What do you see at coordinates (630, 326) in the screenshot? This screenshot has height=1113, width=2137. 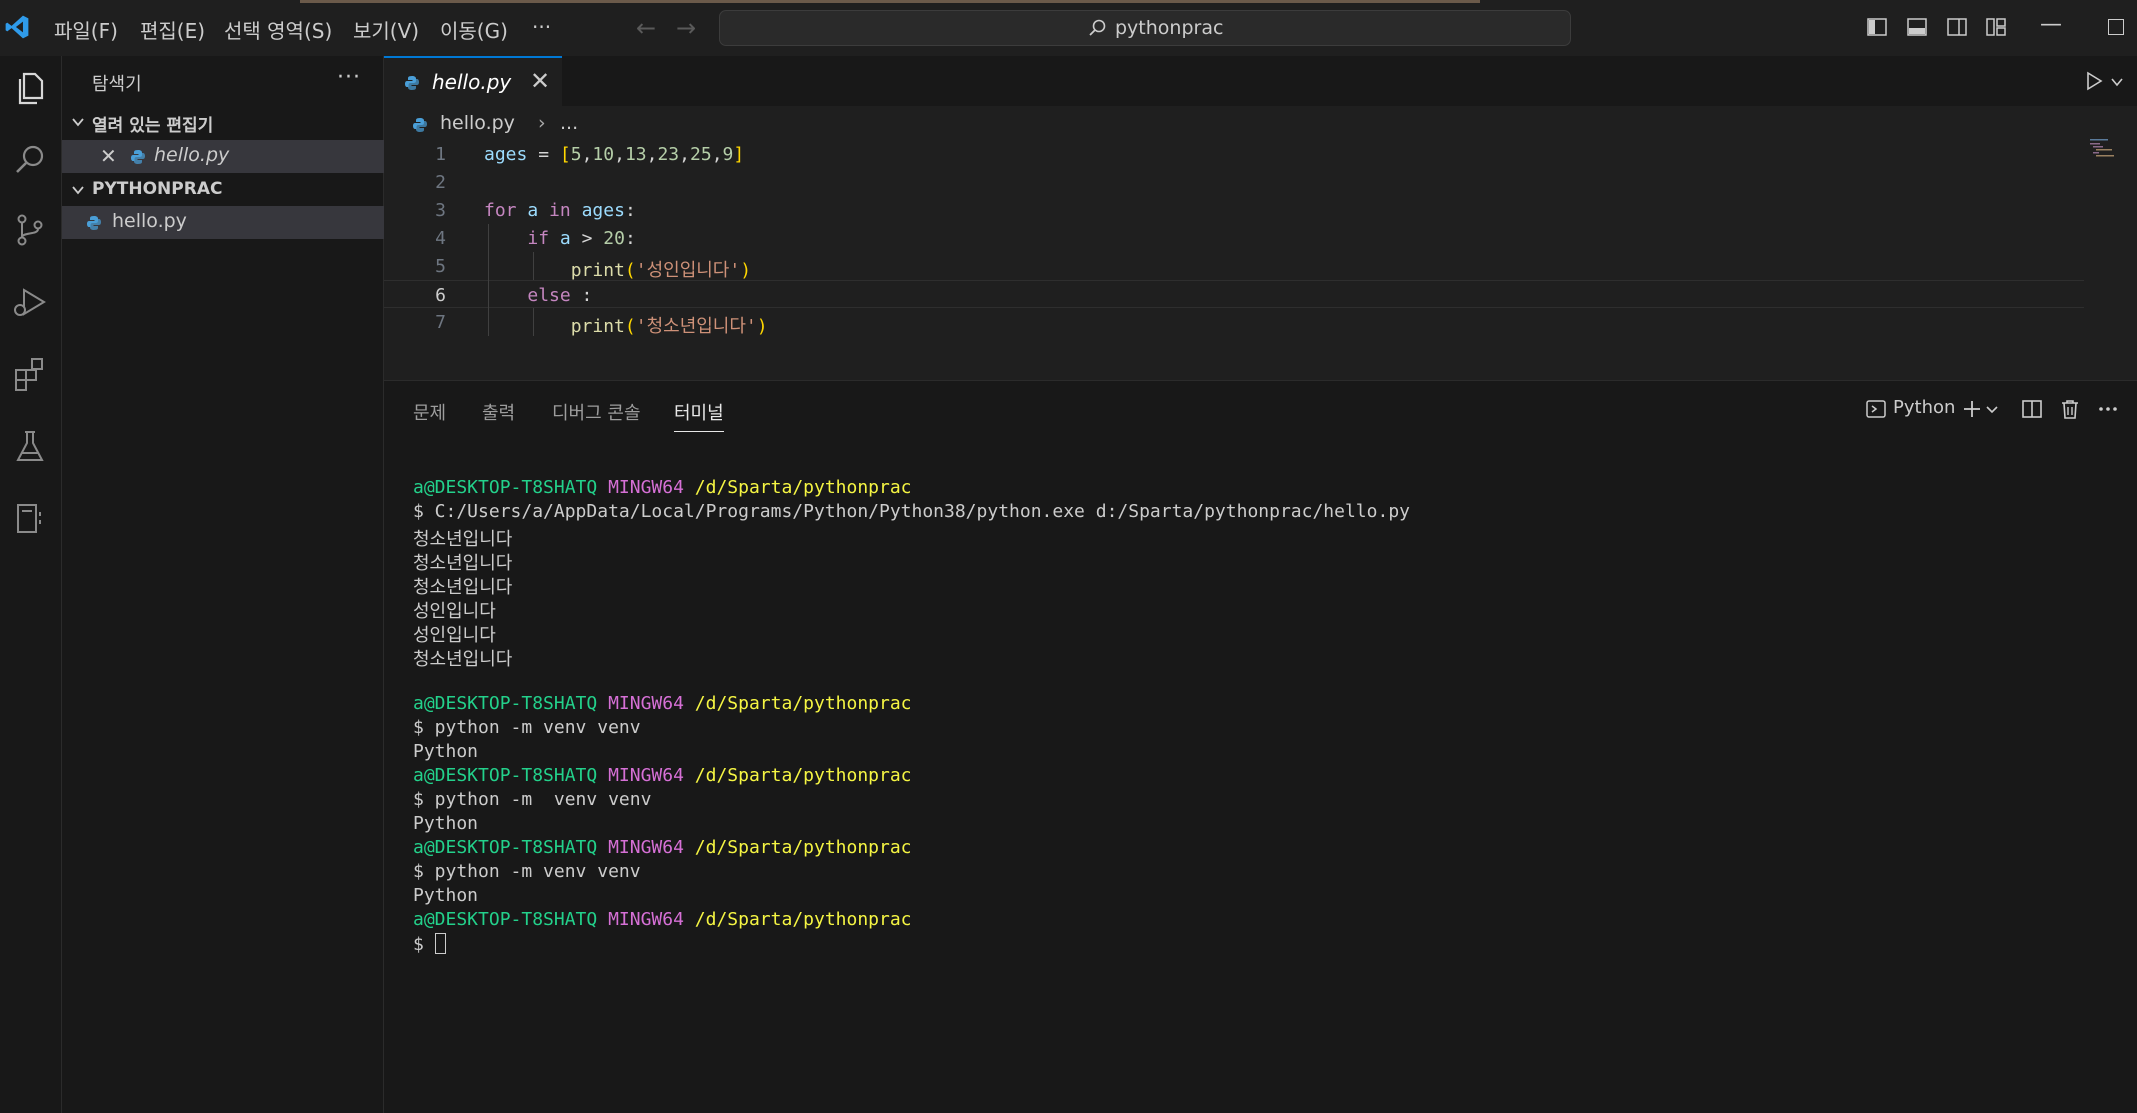 I see `code-token: (` at bounding box center [630, 326].